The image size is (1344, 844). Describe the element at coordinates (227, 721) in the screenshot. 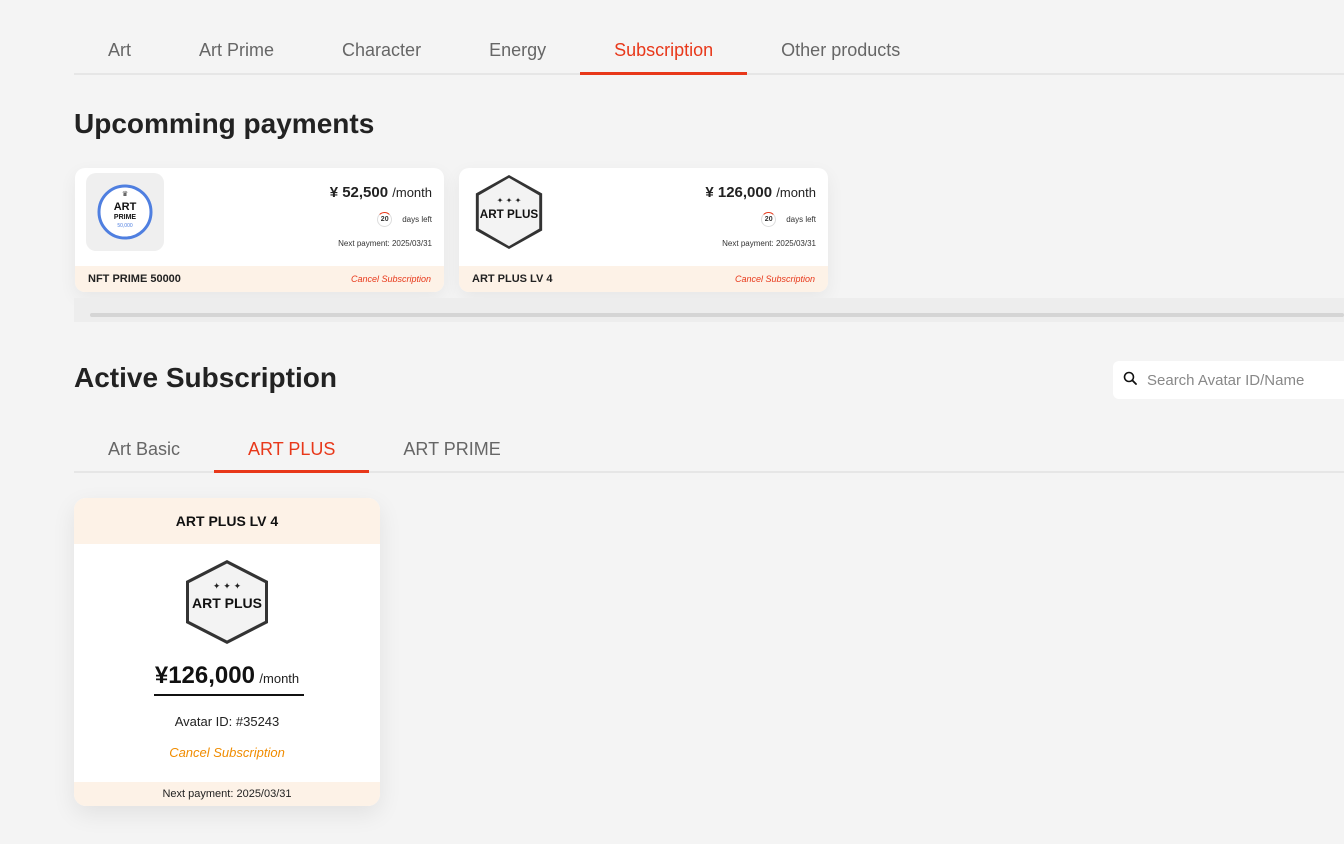

I see `avatar-id: Avatar ID: #35243` at that location.